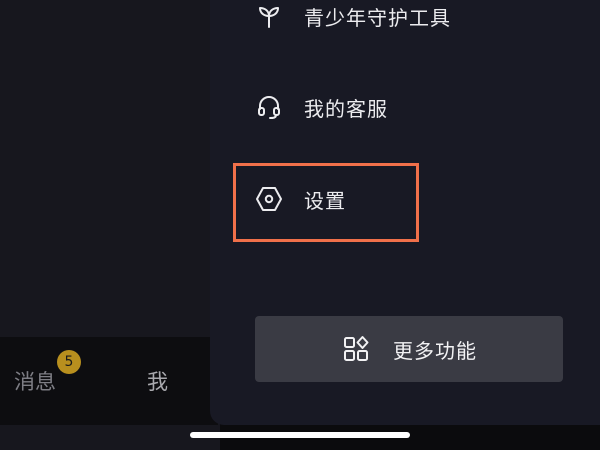 The width and height of the screenshot is (600, 450). Describe the element at coordinates (109, 381) in the screenshot. I see `bottom-tab-bar: 消息 5 我` at that location.